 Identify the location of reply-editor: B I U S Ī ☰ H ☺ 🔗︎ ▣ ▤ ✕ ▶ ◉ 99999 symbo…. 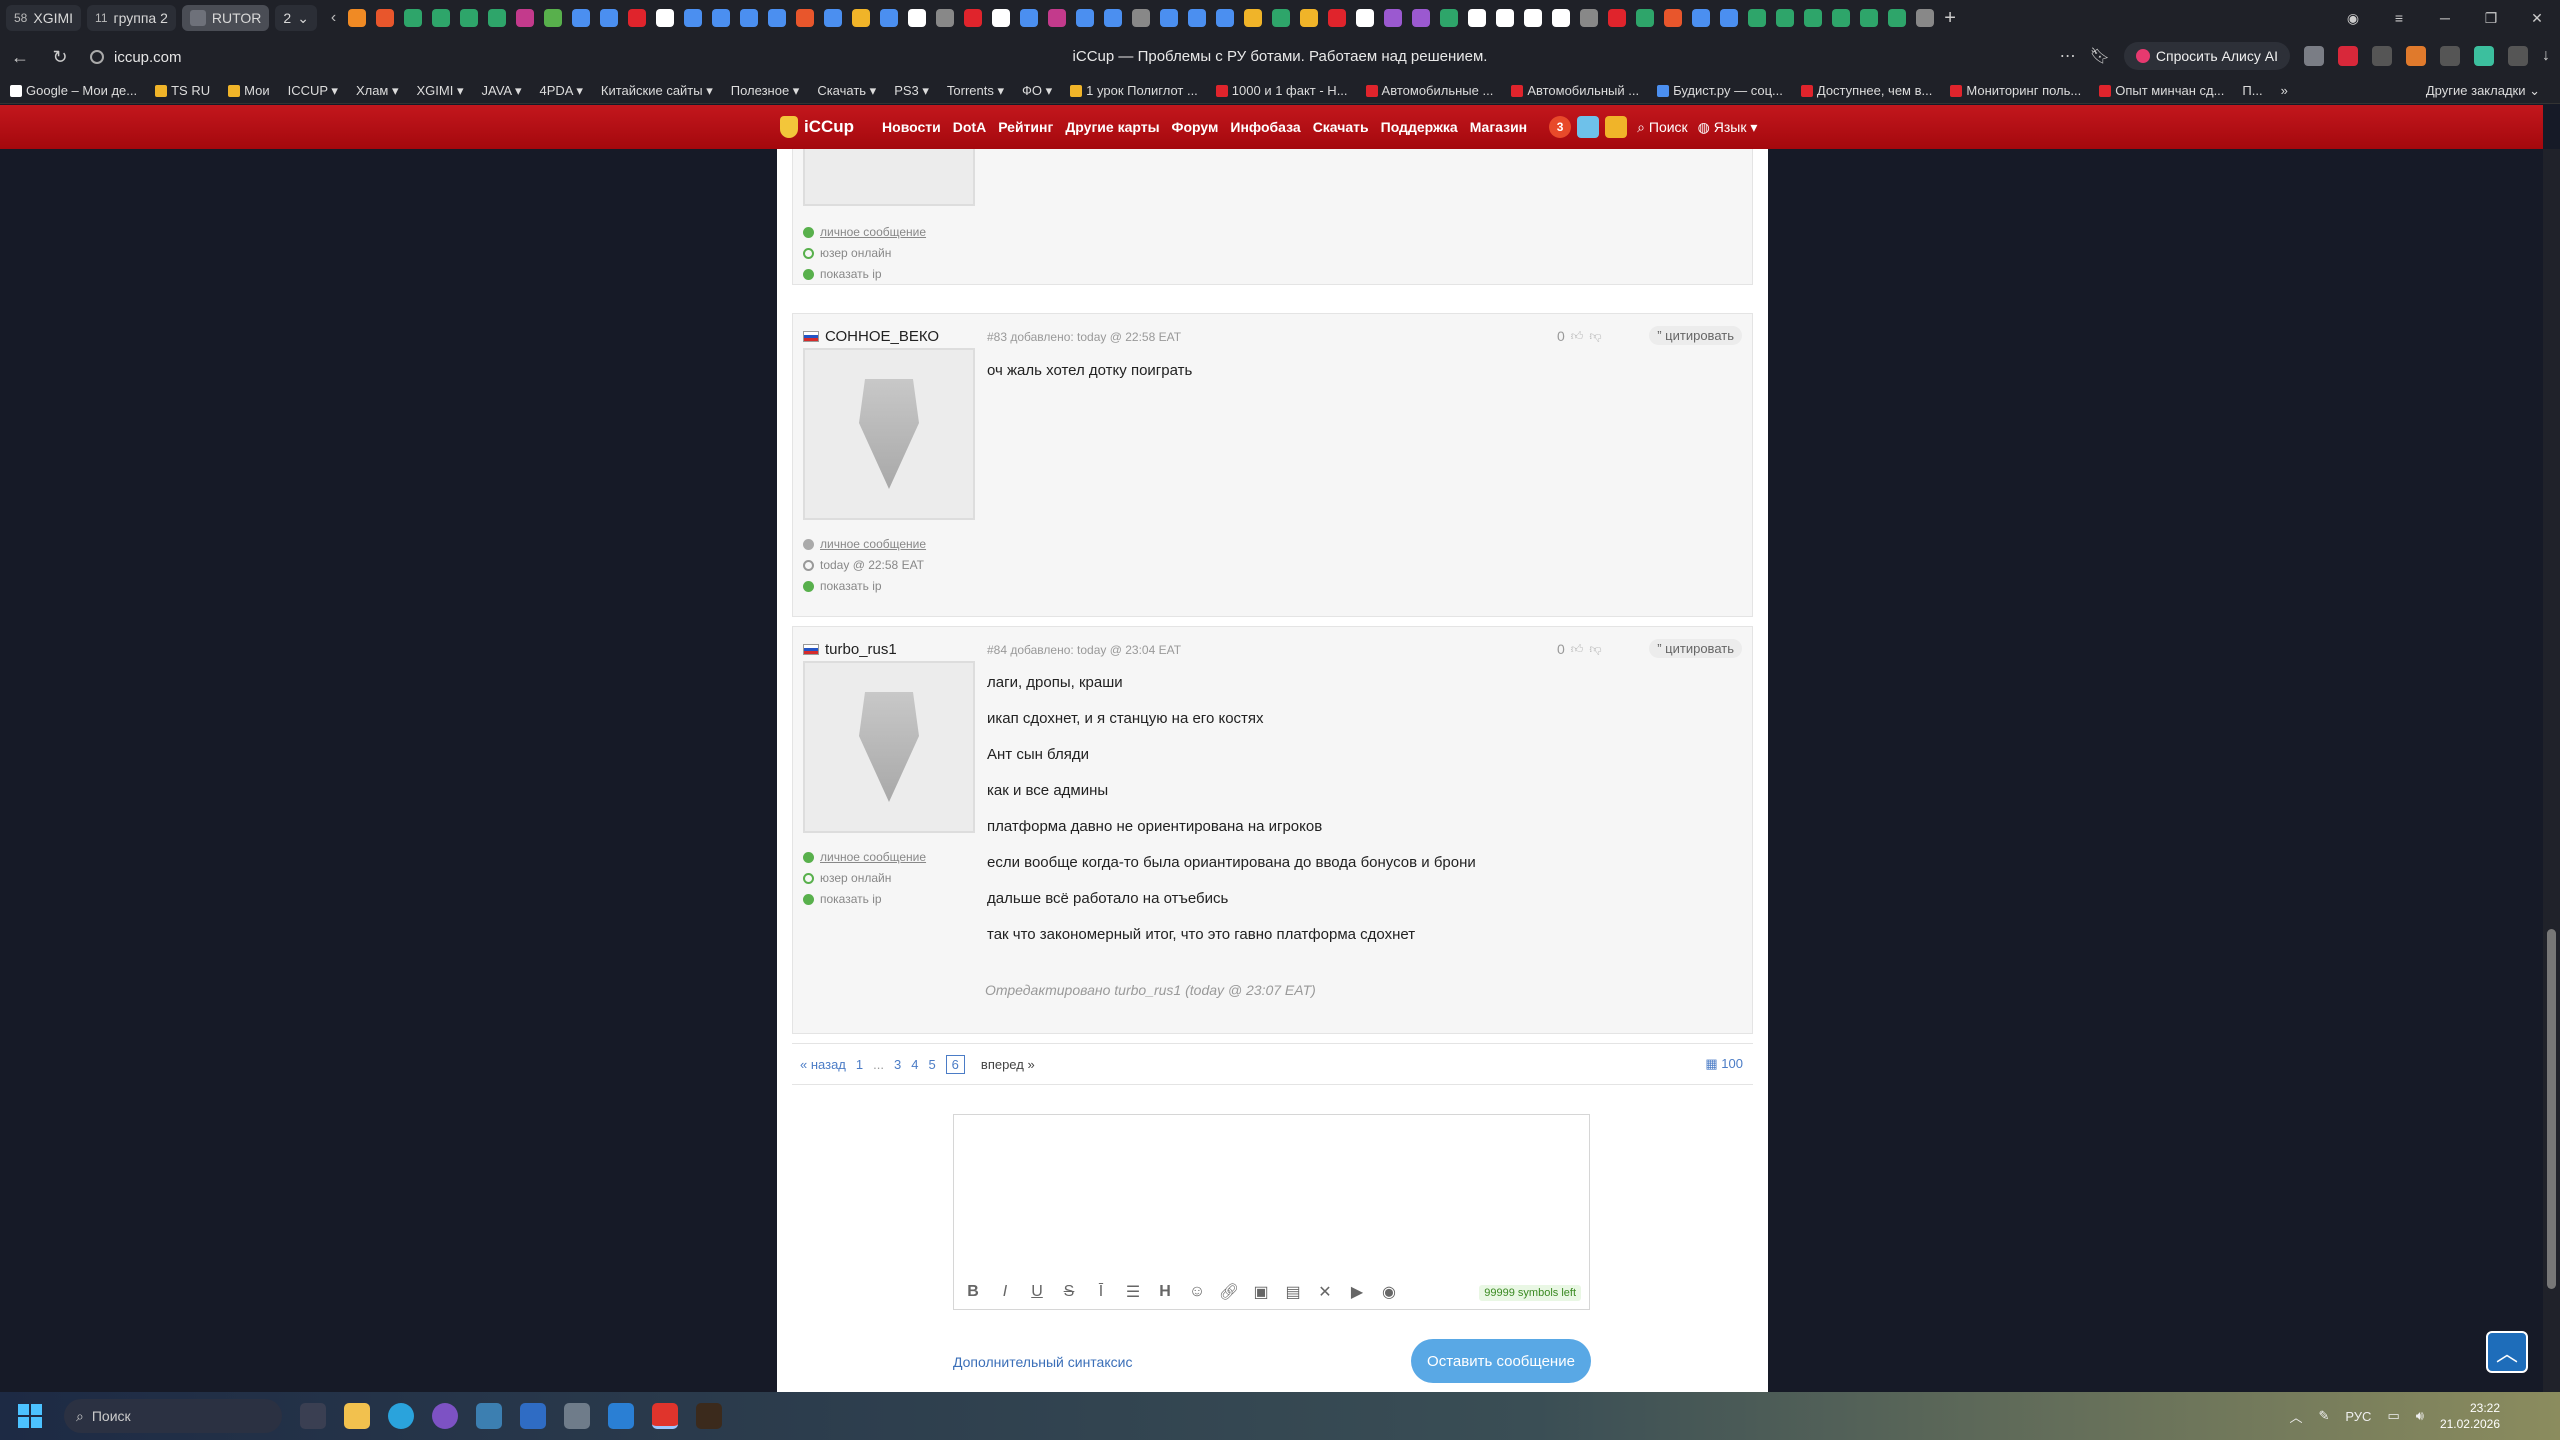
(1271, 1212).